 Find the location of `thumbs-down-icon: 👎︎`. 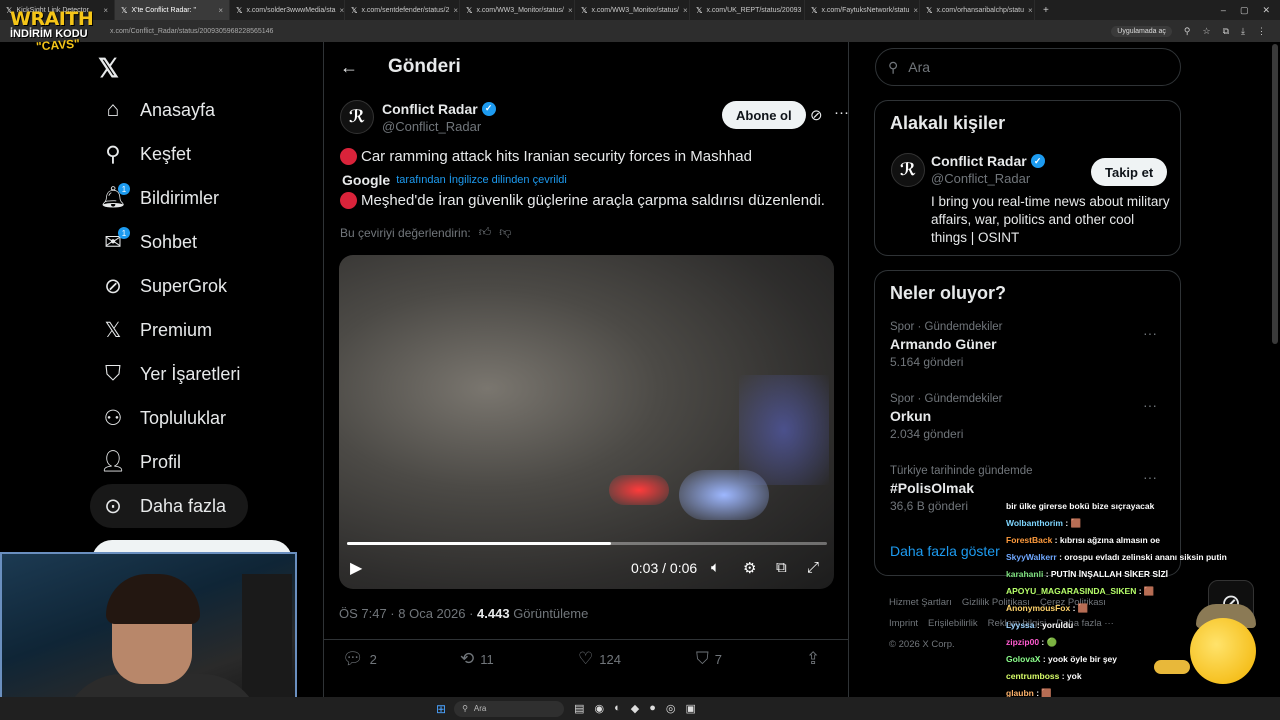

thumbs-down-icon: 👎︎ is located at coordinates (505, 232).